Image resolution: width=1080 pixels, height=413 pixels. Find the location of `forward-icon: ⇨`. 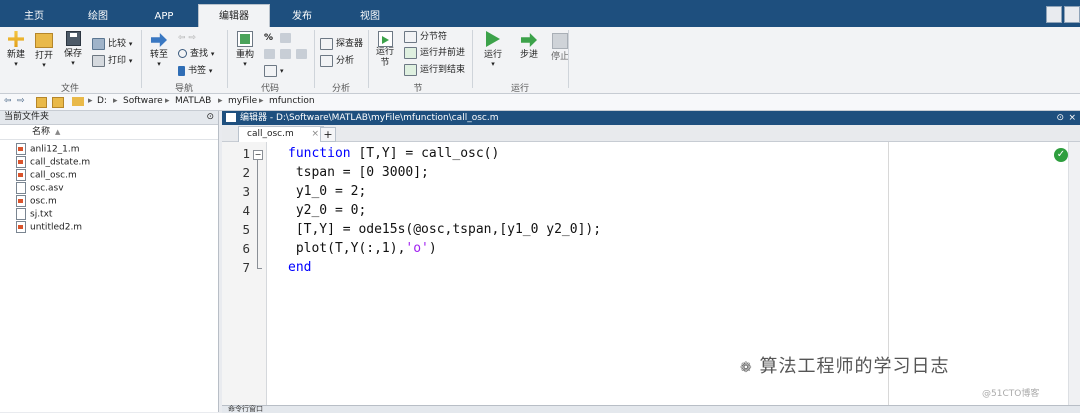

forward-icon: ⇨ is located at coordinates (21, 101).